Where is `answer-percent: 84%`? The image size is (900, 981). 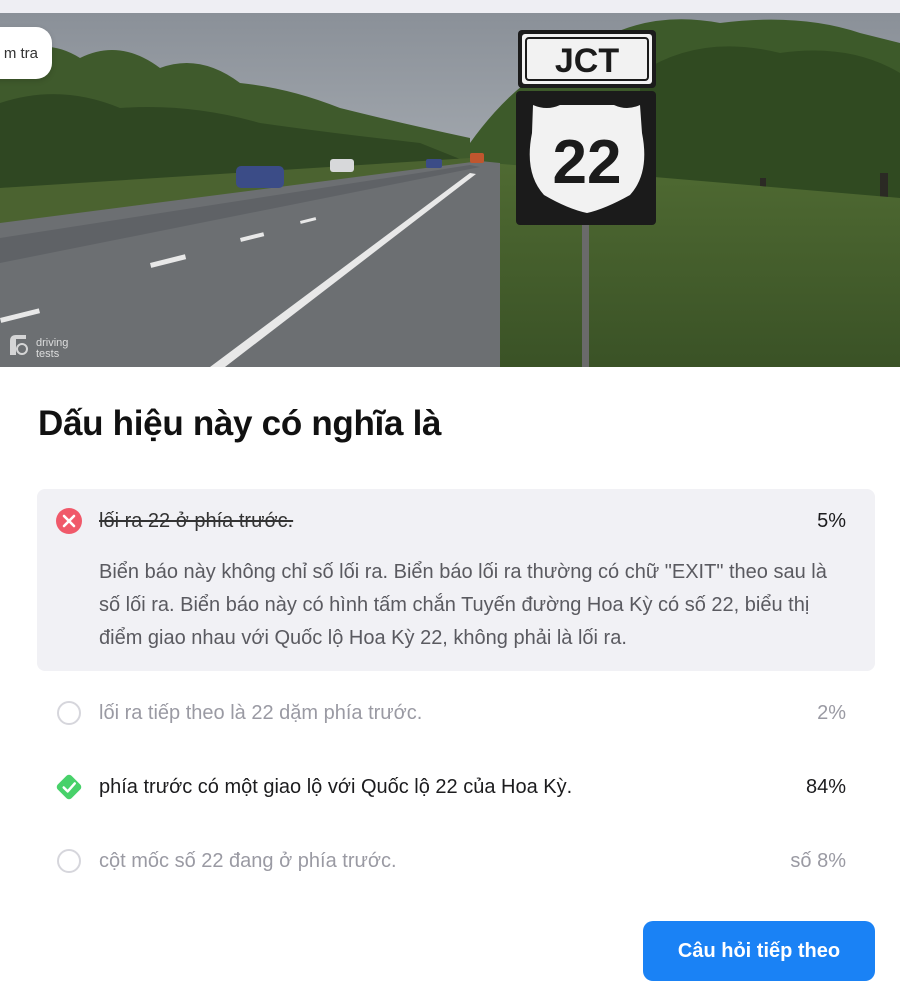
answer-percent: 84% is located at coordinates (825, 786).